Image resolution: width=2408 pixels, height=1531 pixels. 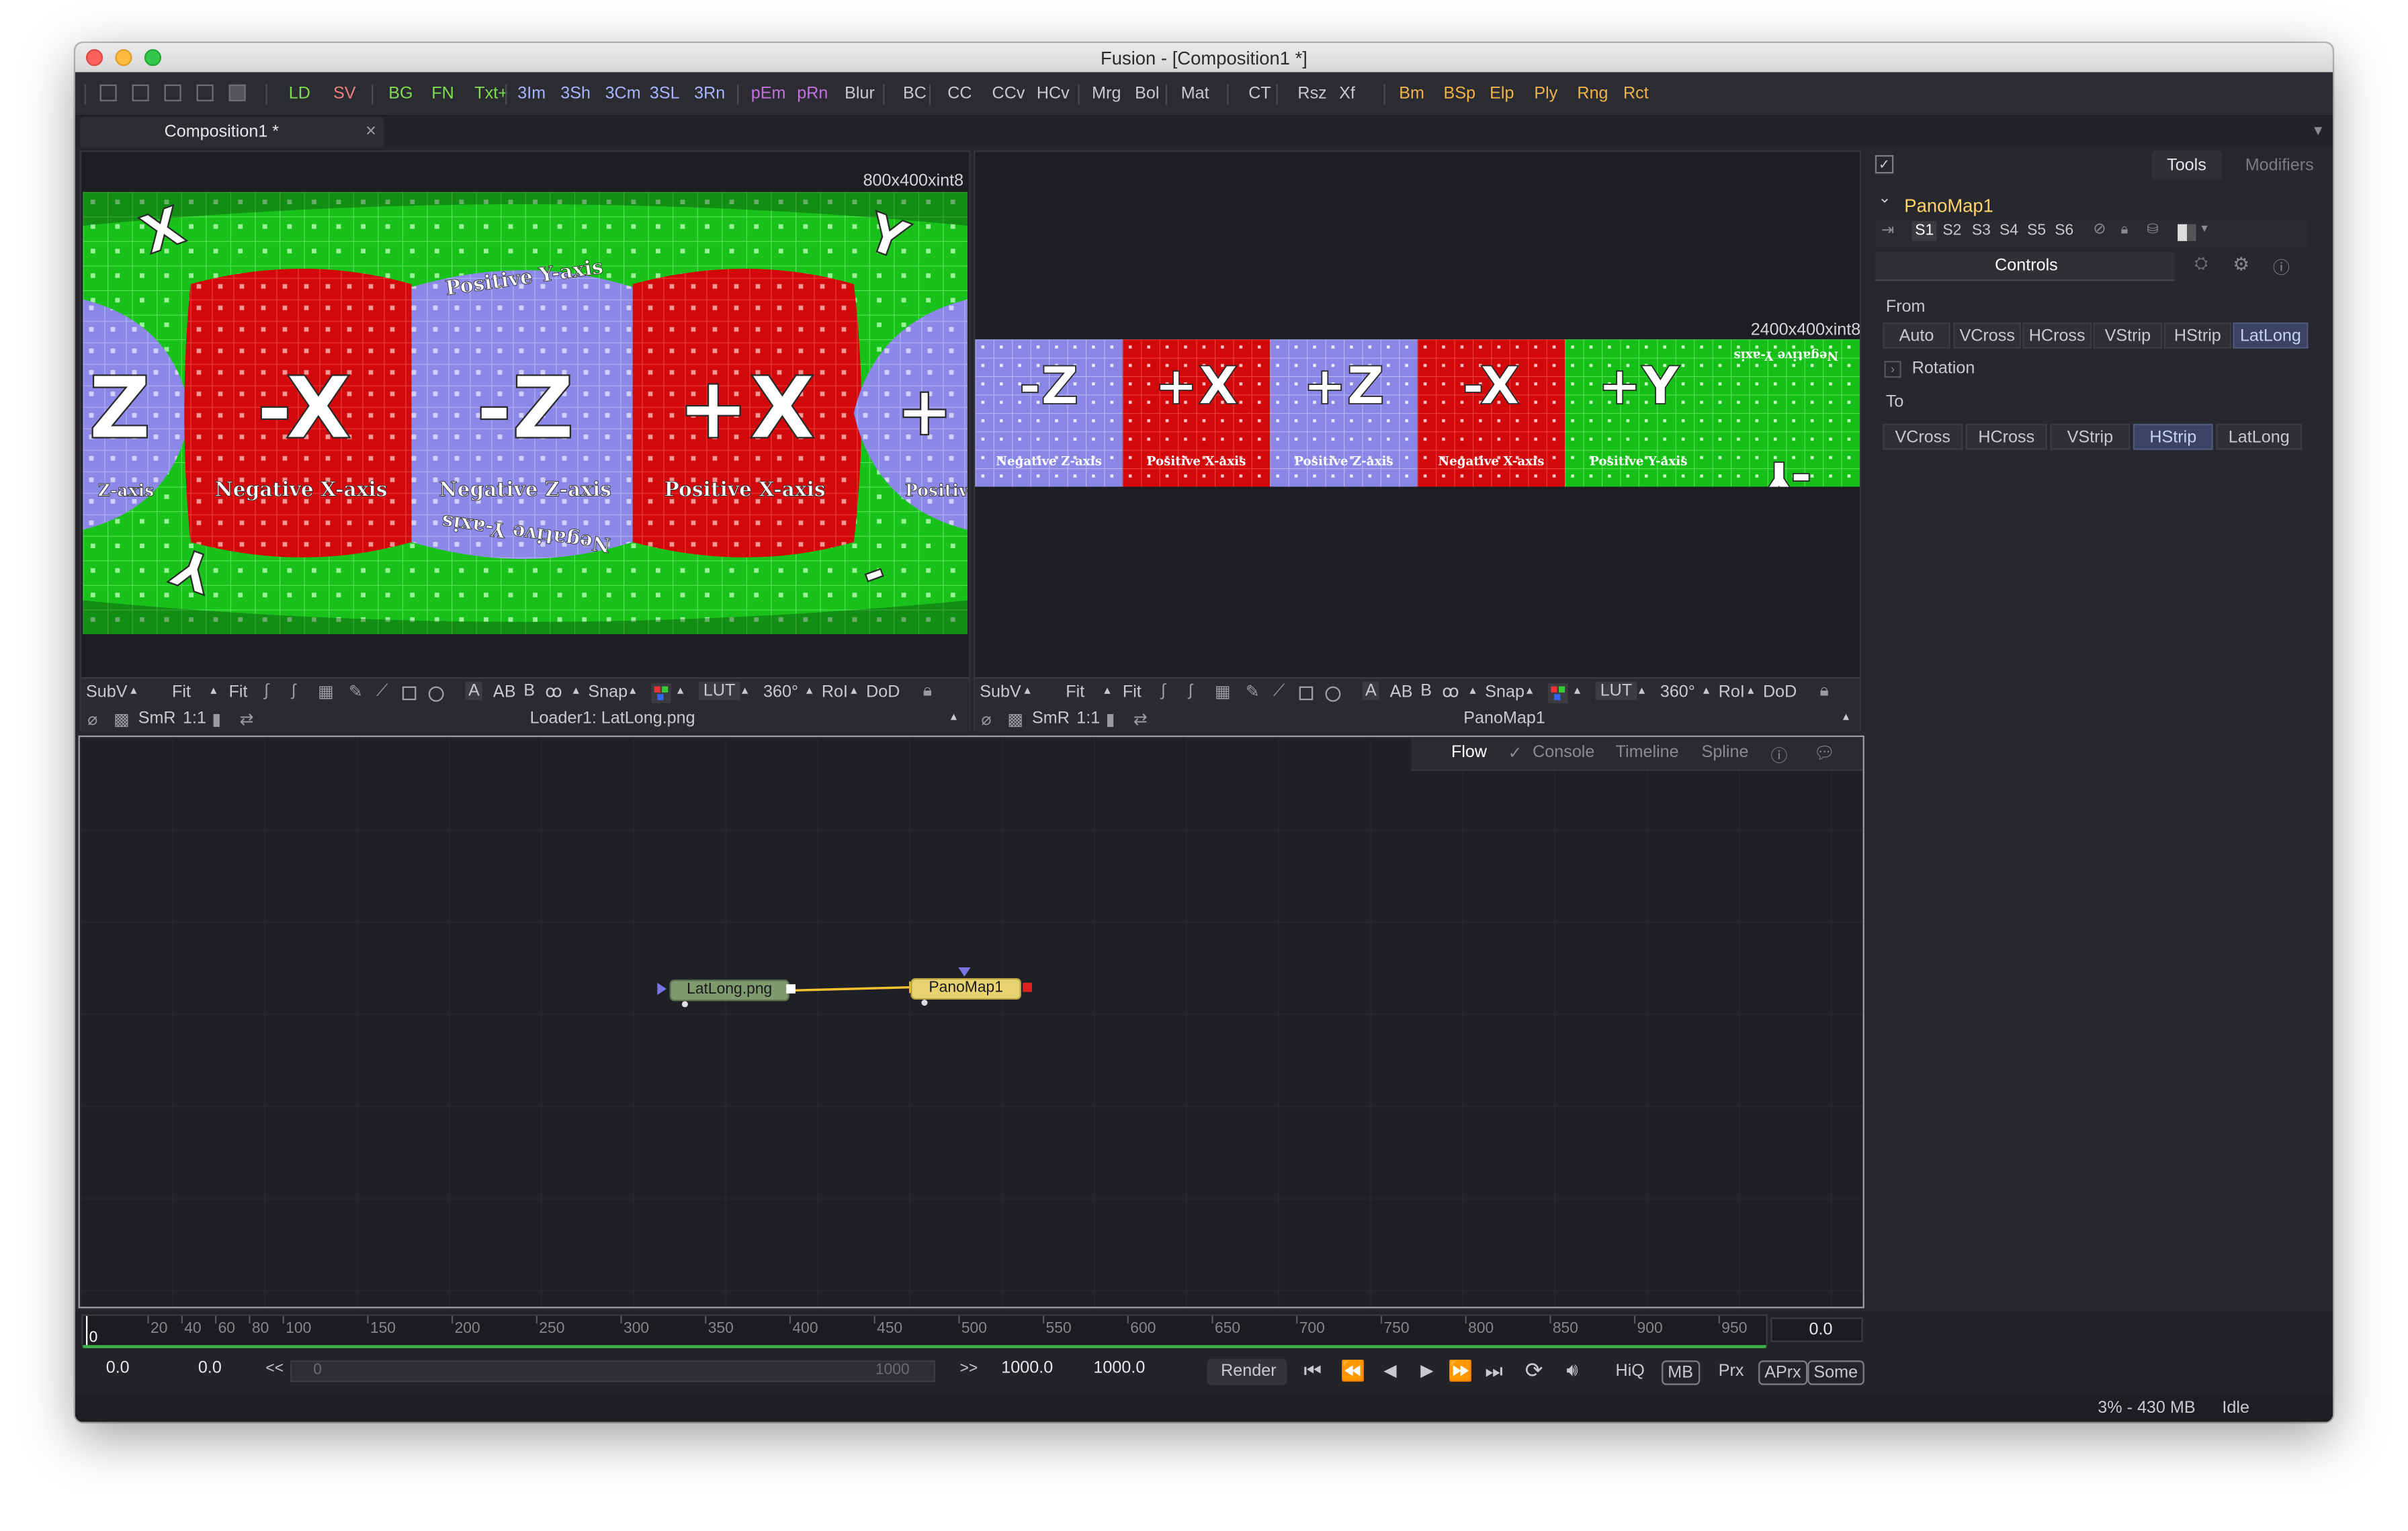 I want to click on tab-controls: Controls, so click(x=2025, y=266).